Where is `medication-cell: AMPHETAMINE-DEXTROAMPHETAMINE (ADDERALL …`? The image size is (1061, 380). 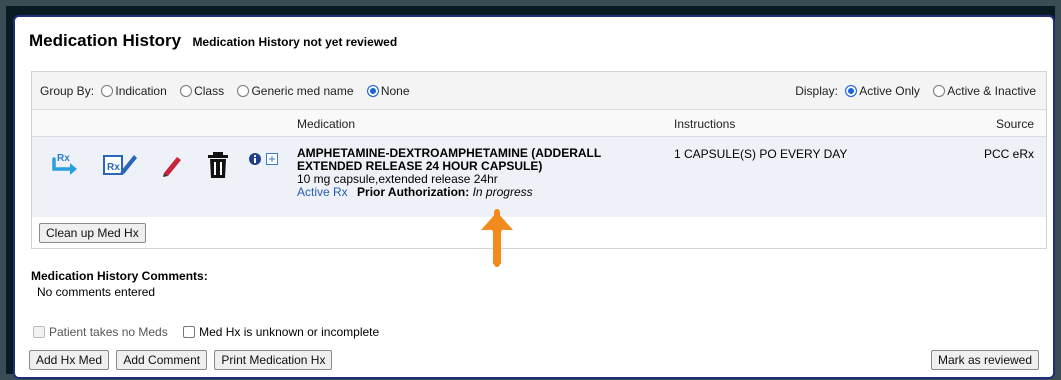
medication-cell: AMPHETAMINE-DEXTROAMPHETAMINE (ADDERALL … is located at coordinates (477, 173).